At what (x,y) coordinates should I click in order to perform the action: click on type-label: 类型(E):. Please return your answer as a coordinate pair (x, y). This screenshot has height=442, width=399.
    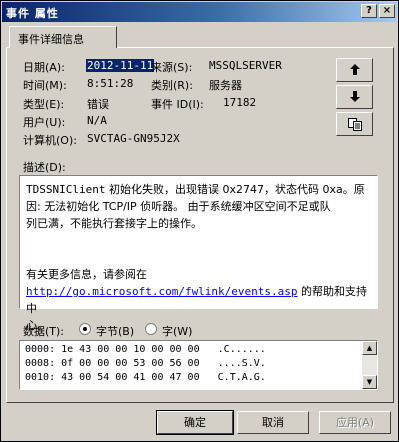
    Looking at the image, I should click on (44, 104).